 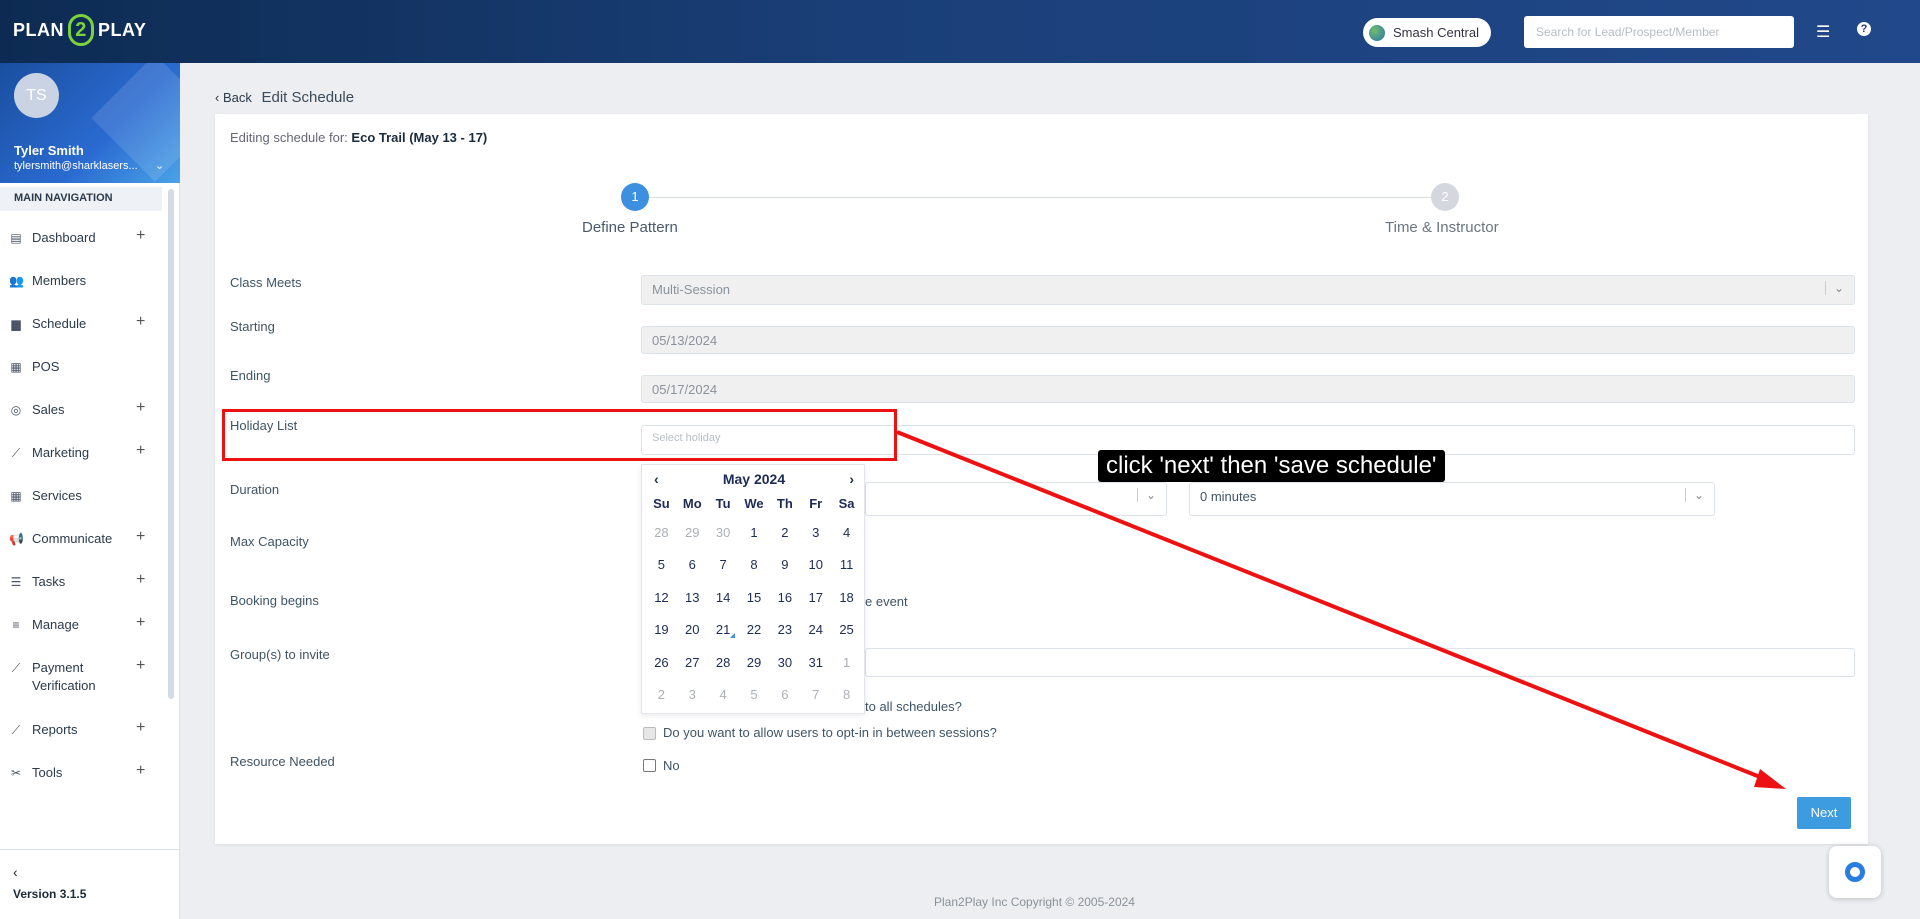 What do you see at coordinates (661, 503) in the screenshot?
I see `weekday-label: Su` at bounding box center [661, 503].